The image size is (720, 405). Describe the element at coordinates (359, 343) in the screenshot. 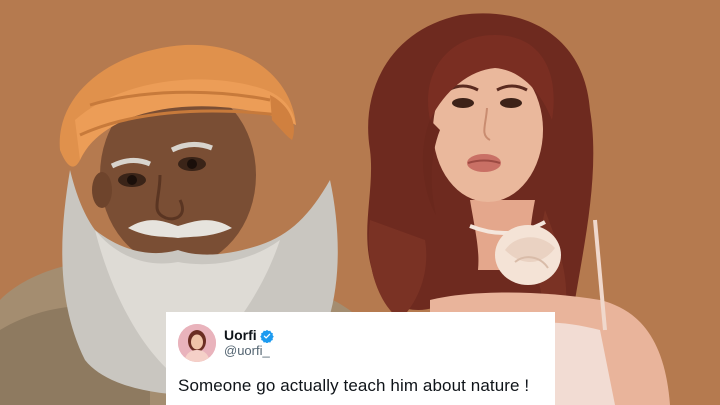

I see `tweet-header: Uorfi @uorfi_` at that location.